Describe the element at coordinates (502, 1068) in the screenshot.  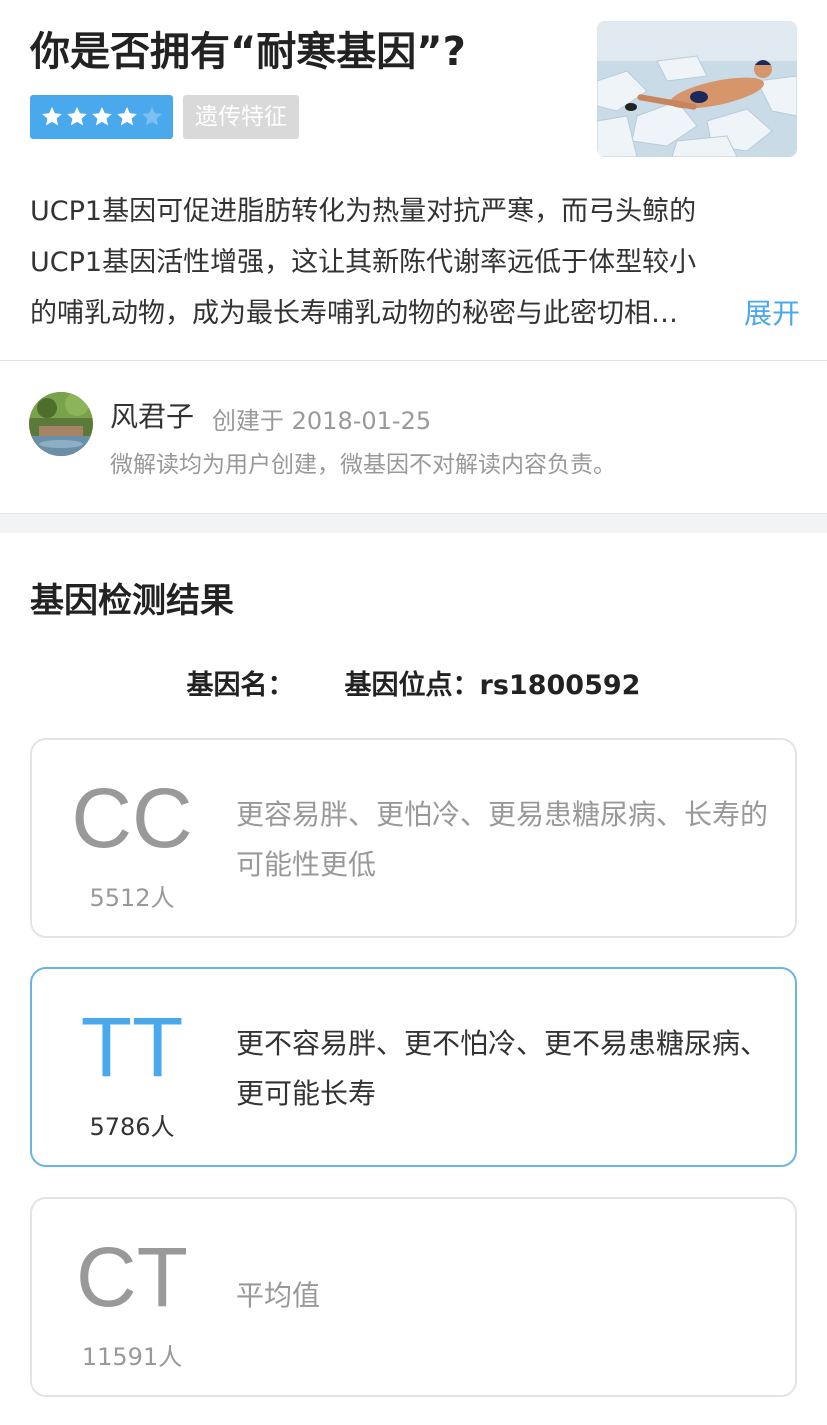
I see `genotype-effect: 更不容易胖、更不怕冷、更不易患糖尿病、更可能长寿` at that location.